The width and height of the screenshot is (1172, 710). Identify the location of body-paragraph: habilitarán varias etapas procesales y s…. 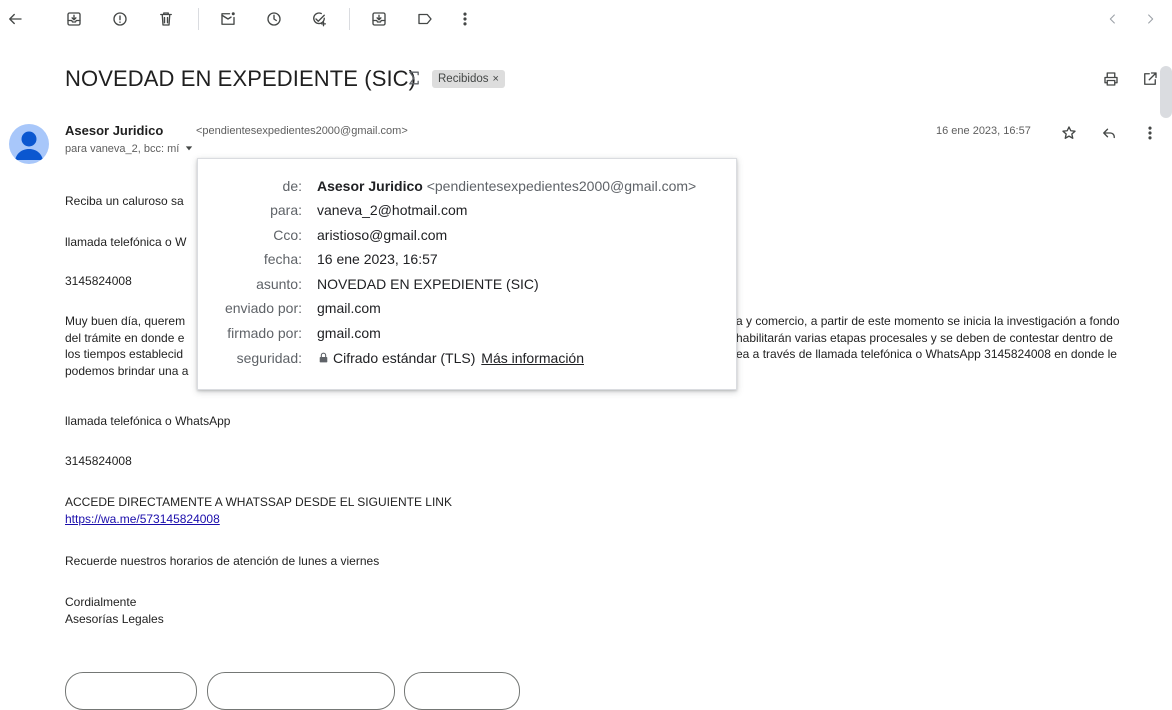
(924, 338).